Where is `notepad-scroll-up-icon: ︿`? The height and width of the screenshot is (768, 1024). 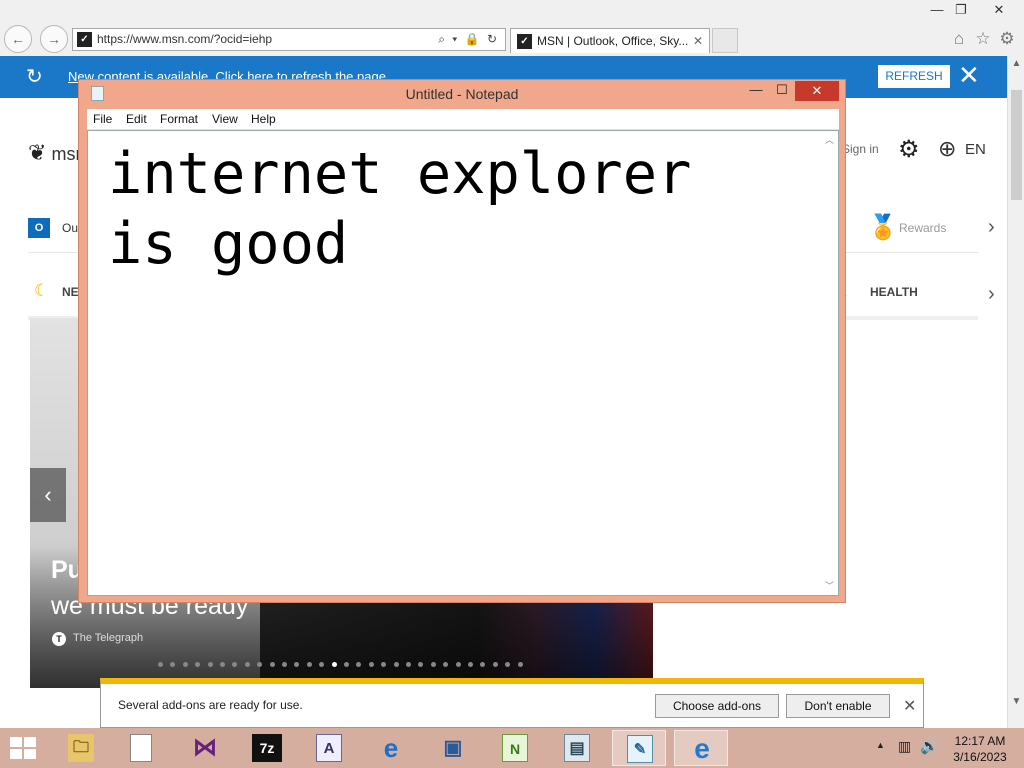
notepad-scroll-up-icon: ︿ is located at coordinates (829, 139).